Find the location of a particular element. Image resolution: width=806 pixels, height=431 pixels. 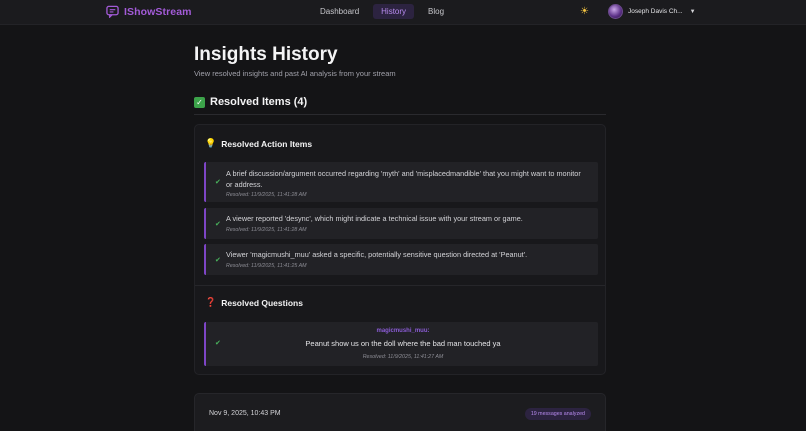

avatar is located at coordinates (615, 11).